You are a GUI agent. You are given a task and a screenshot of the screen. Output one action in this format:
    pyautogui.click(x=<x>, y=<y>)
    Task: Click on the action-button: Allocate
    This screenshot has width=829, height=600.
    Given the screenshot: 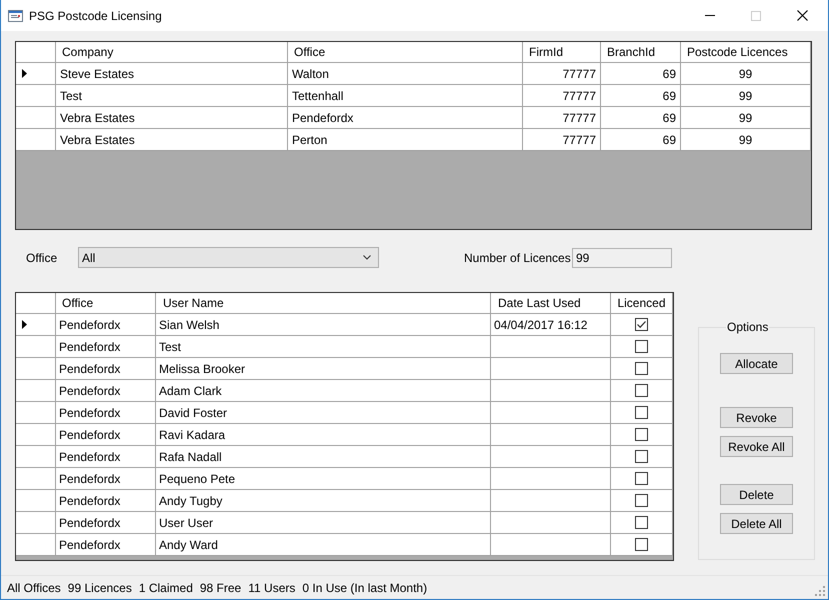 What is the action you would take?
    pyautogui.click(x=756, y=363)
    